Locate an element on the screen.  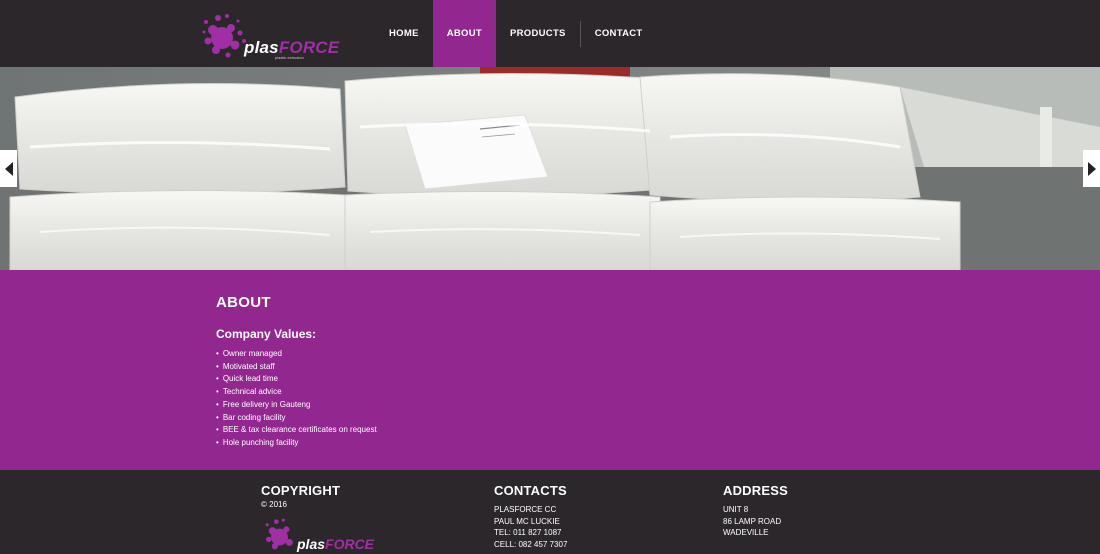
copyright-heading: COPYRIGHT is located at coordinates (301, 490).